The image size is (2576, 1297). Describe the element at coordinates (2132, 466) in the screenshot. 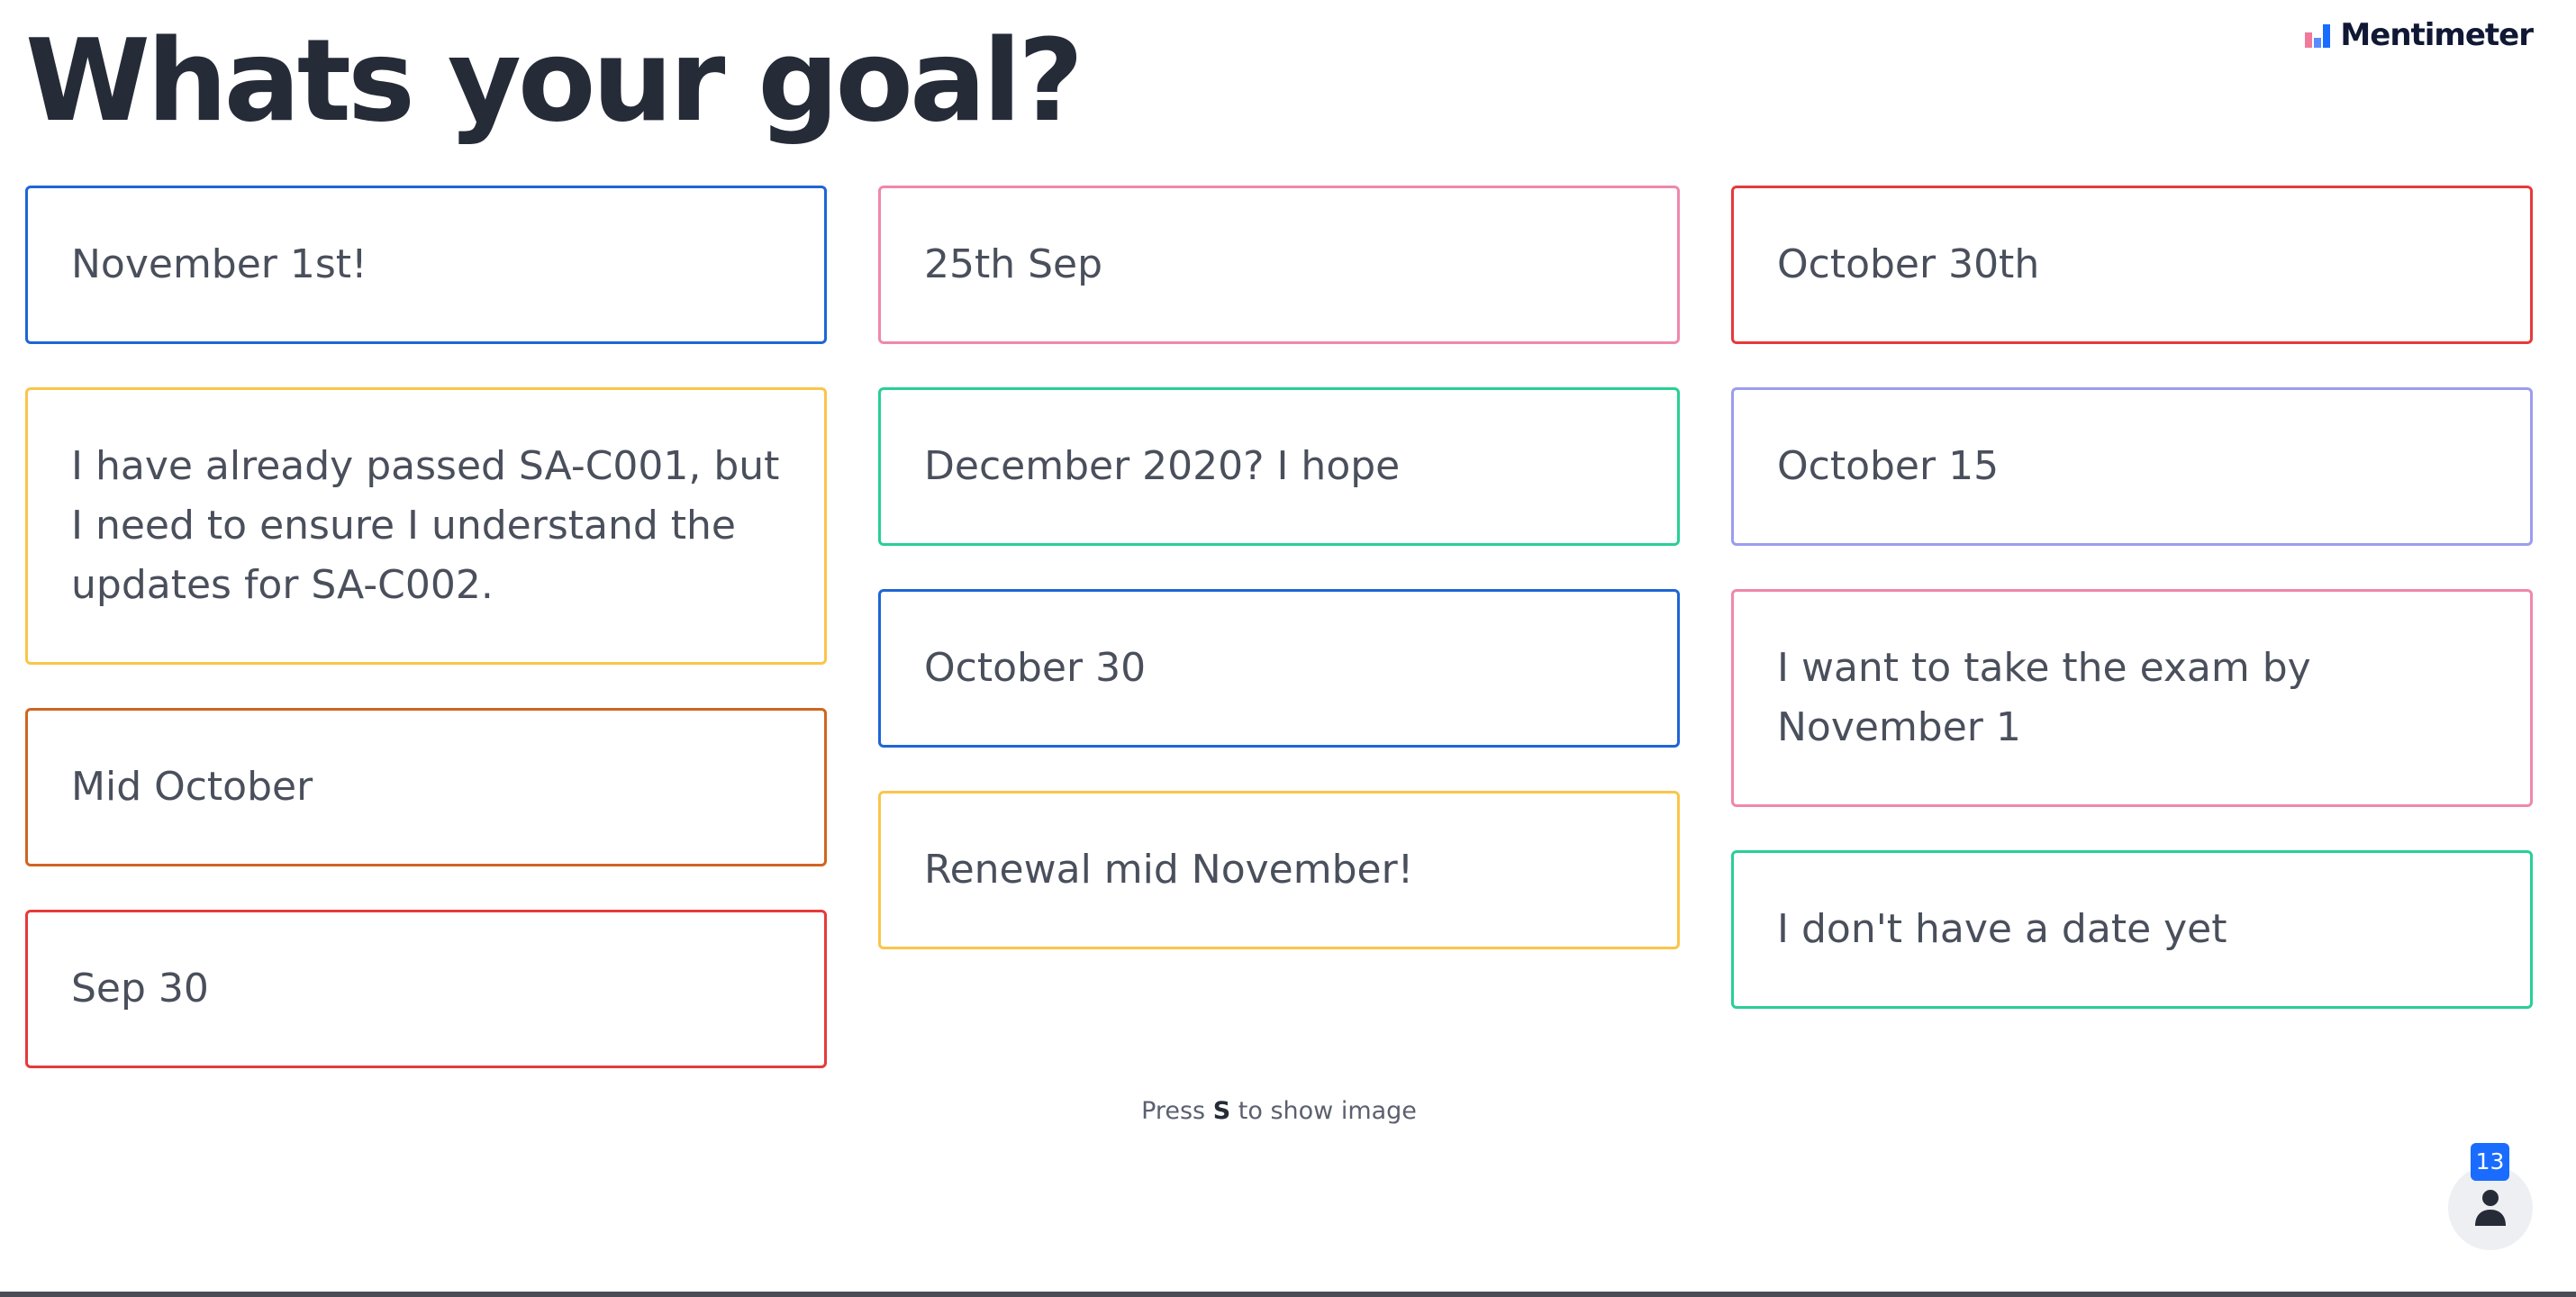

I see `response-card: October 15` at that location.